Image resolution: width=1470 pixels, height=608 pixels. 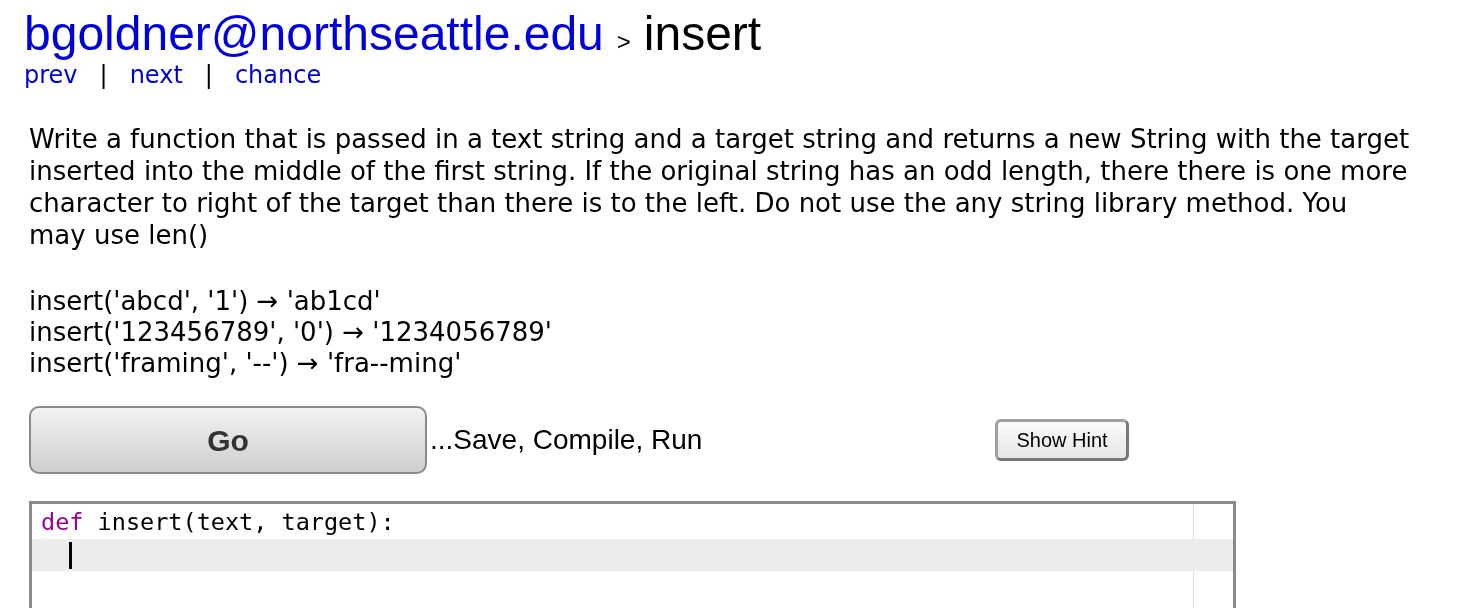 I want to click on go-button: Go, so click(x=228, y=440).